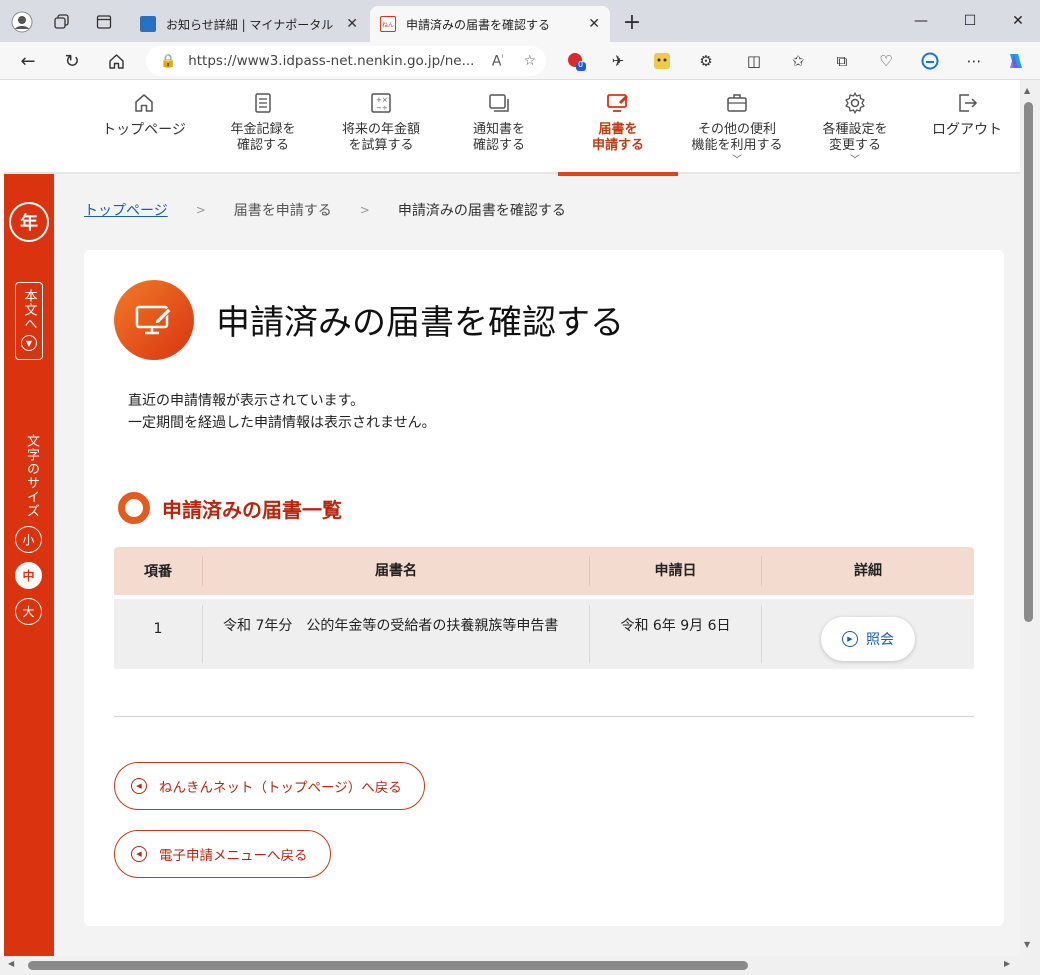 This screenshot has height=975, width=1040. I want to click on gnav-label: 通知書を 確認する, so click(498, 137).